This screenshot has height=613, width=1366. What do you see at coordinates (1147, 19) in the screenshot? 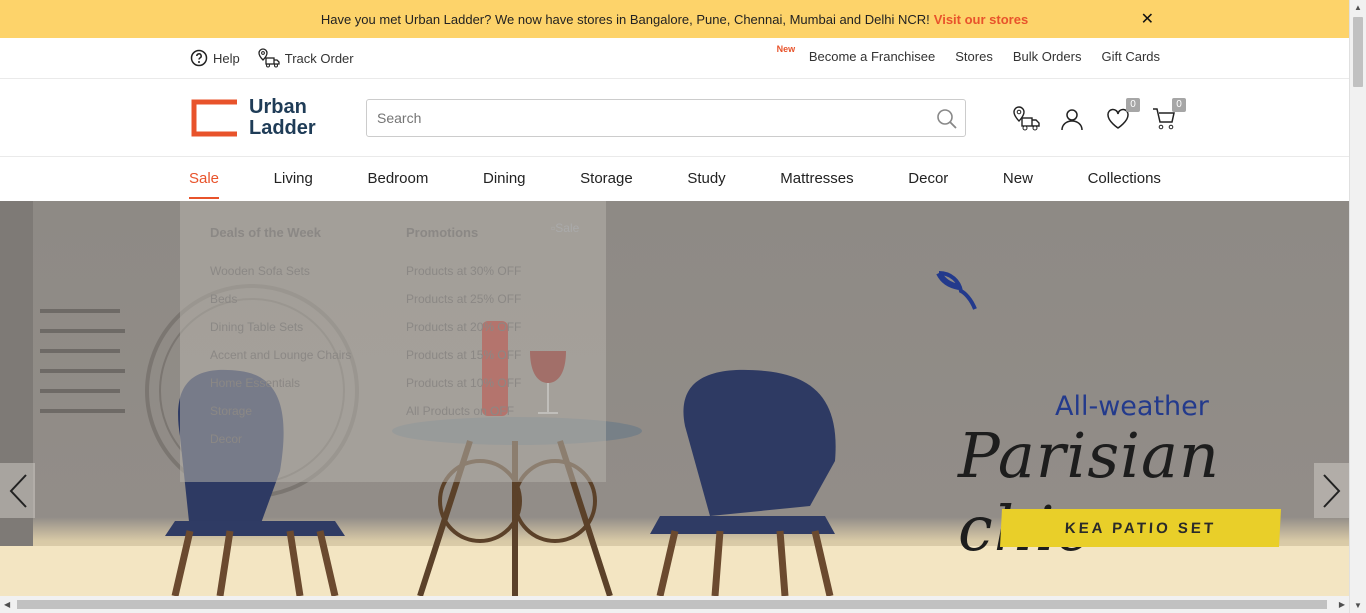
I see `close-icon: ✕` at bounding box center [1147, 19].